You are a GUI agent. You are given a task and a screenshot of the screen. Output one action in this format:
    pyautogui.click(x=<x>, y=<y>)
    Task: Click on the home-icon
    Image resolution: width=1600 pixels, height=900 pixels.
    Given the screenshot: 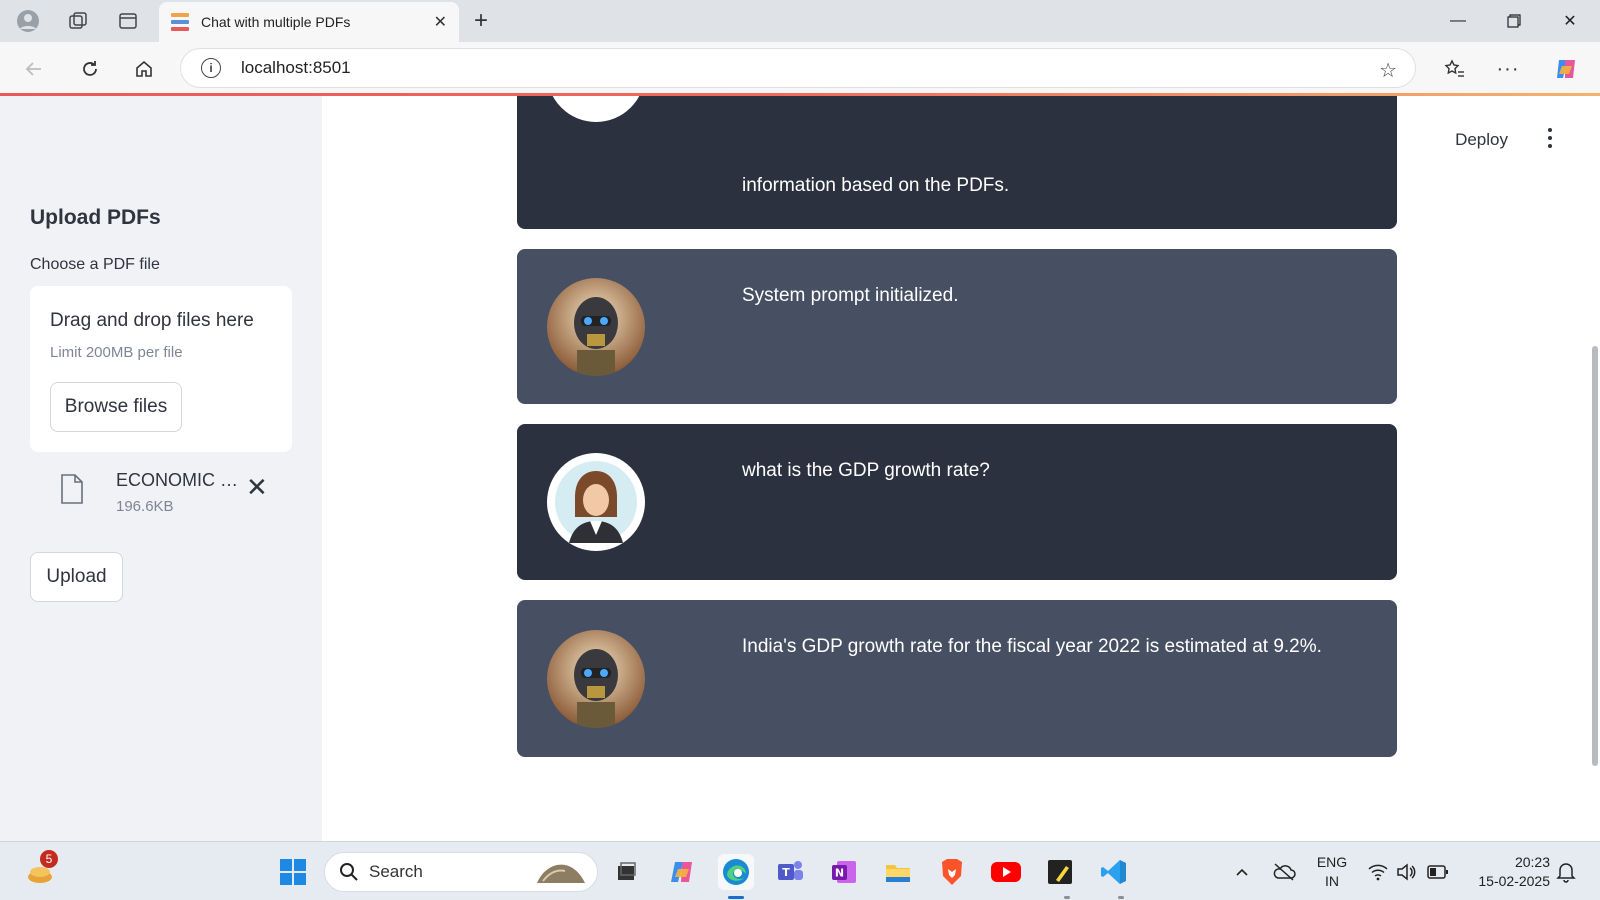 What is the action you would take?
    pyautogui.click(x=144, y=69)
    